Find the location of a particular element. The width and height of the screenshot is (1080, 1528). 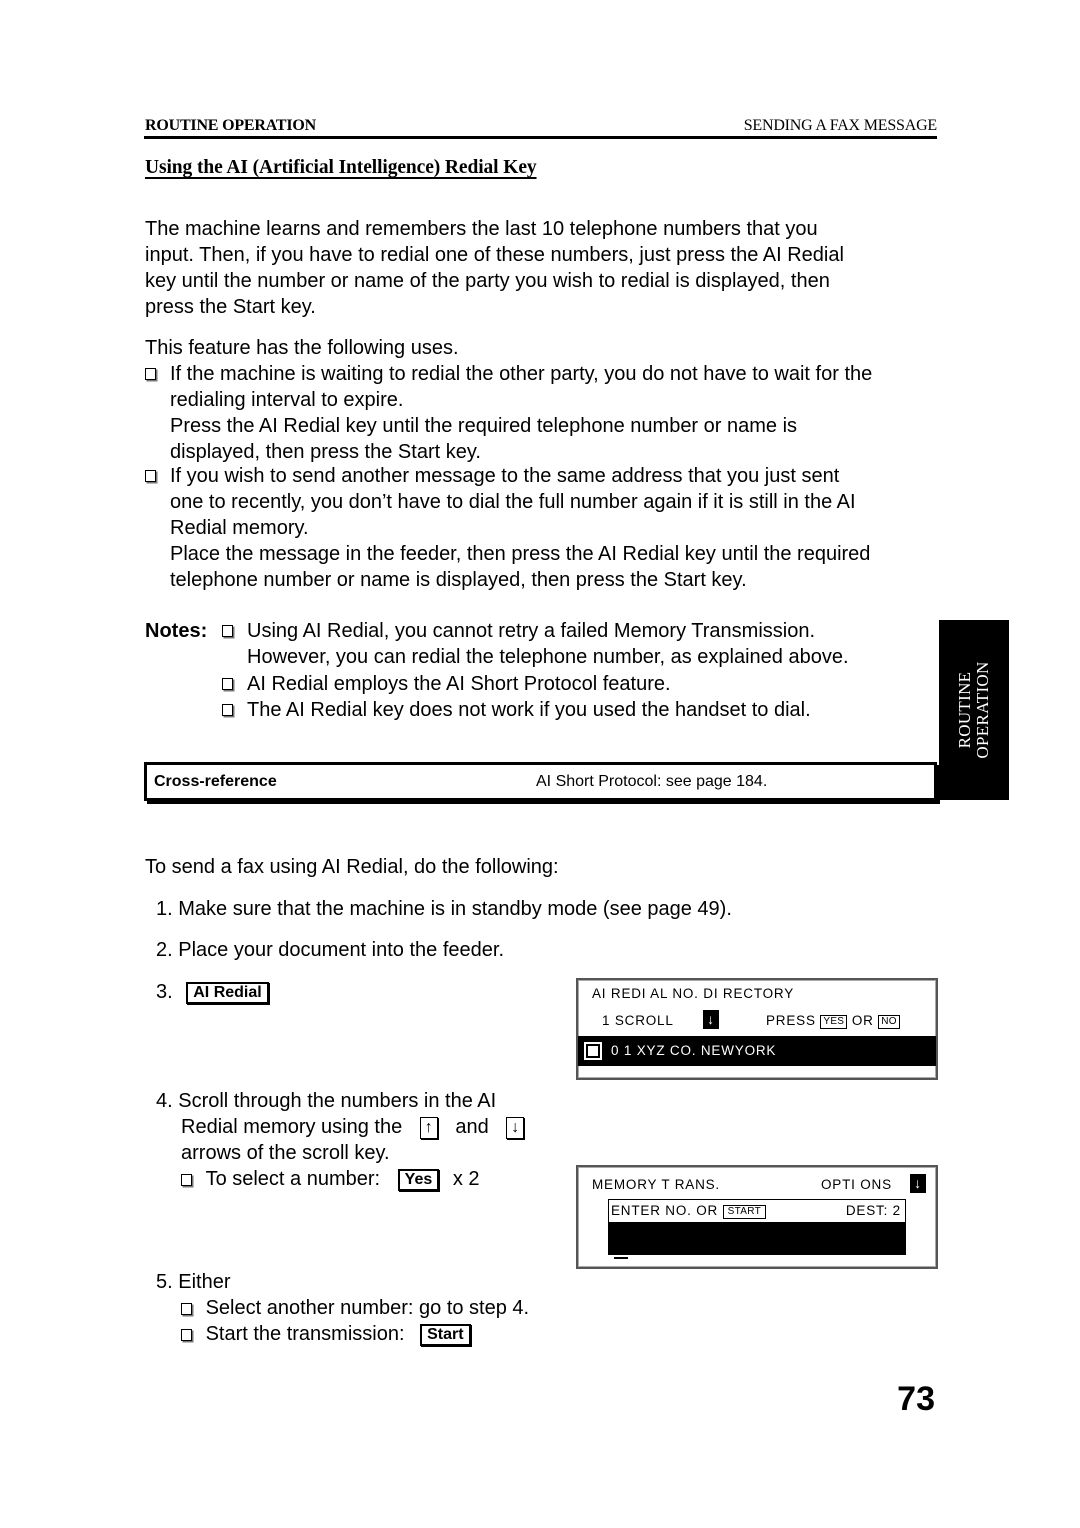

lcd-enter-prompt: ENTER NO. OR START is located at coordinates (689, 1211).